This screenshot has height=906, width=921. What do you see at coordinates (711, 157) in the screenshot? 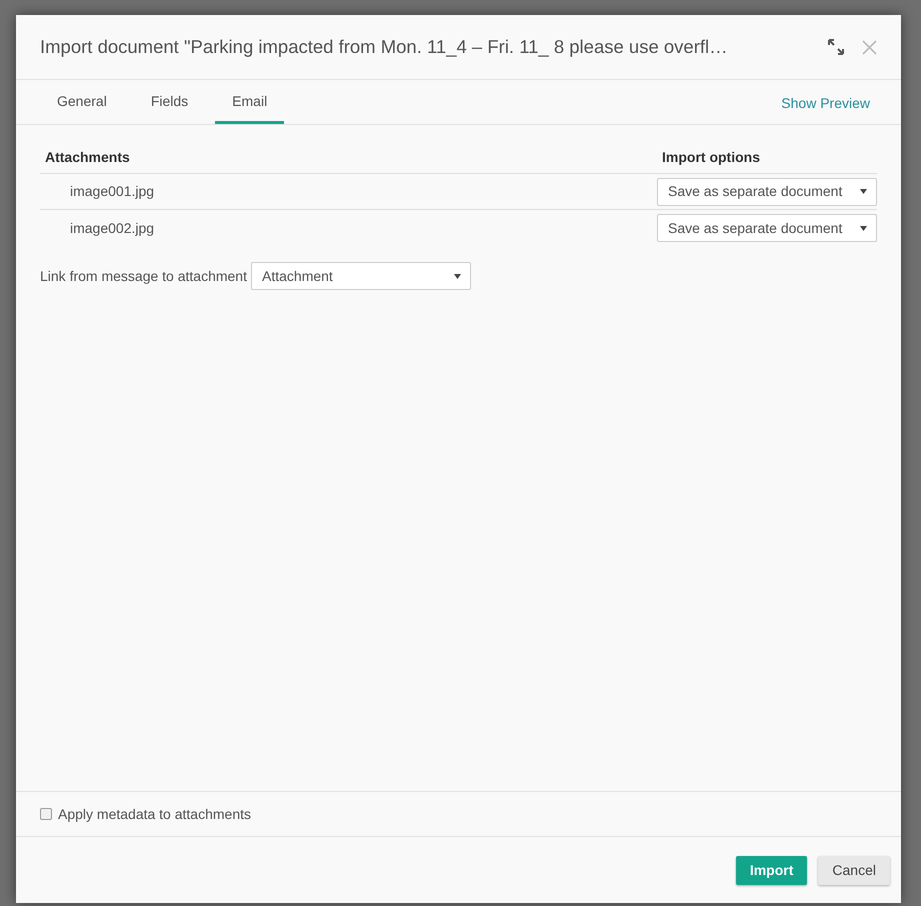
I see `column-header: Import options` at bounding box center [711, 157].